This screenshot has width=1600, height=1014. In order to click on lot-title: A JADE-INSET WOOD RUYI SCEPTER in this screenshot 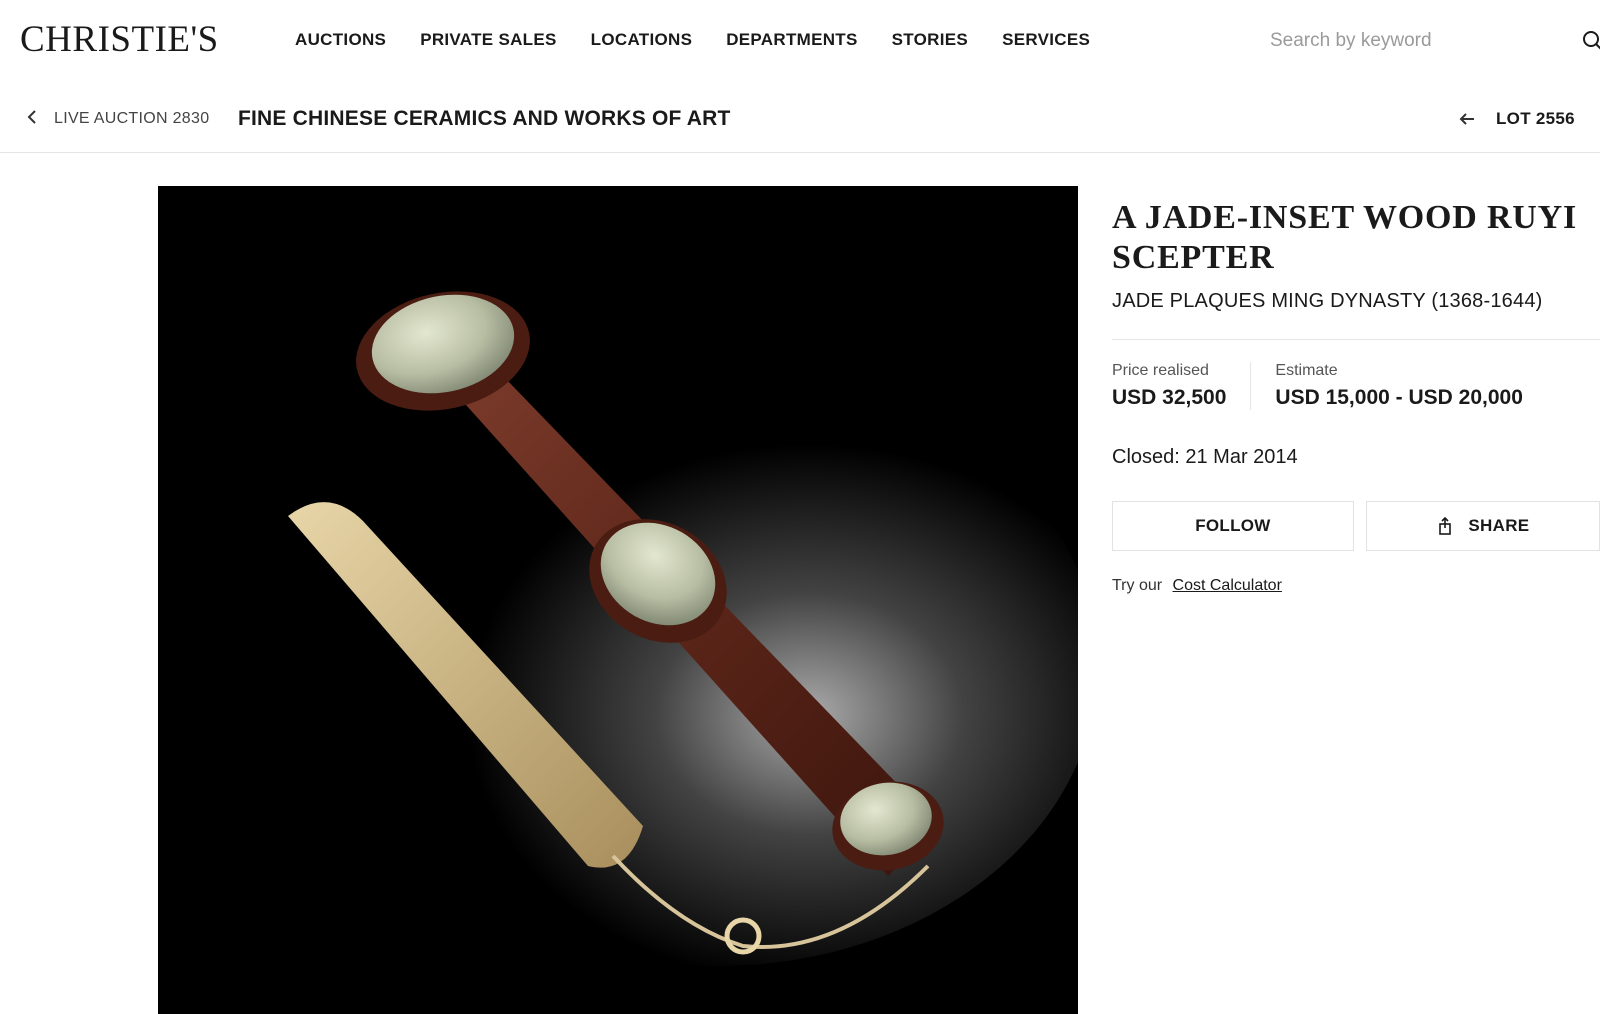, I will do `click(1345, 237)`.